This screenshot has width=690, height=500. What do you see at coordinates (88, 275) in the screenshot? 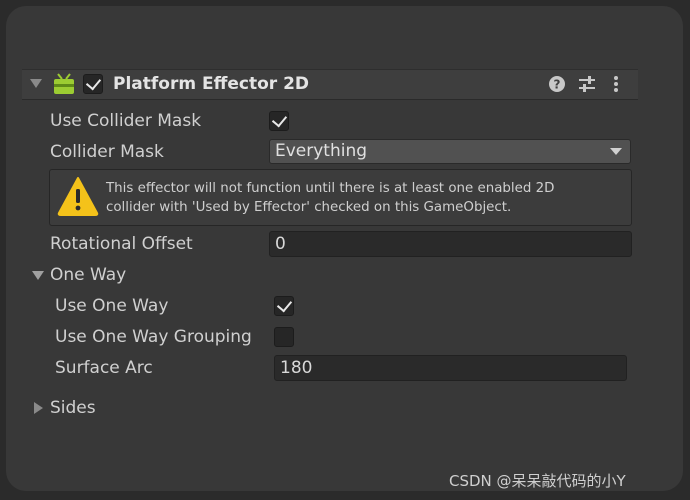
I see `one-way-section-label: One Way` at bounding box center [88, 275].